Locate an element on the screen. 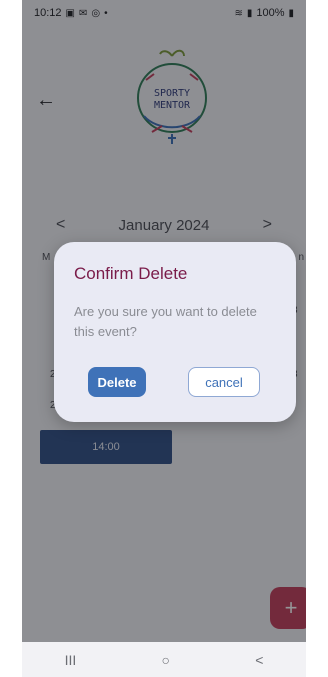 The height and width of the screenshot is (677, 328). dialog-title: Confirm Delete is located at coordinates (131, 273).